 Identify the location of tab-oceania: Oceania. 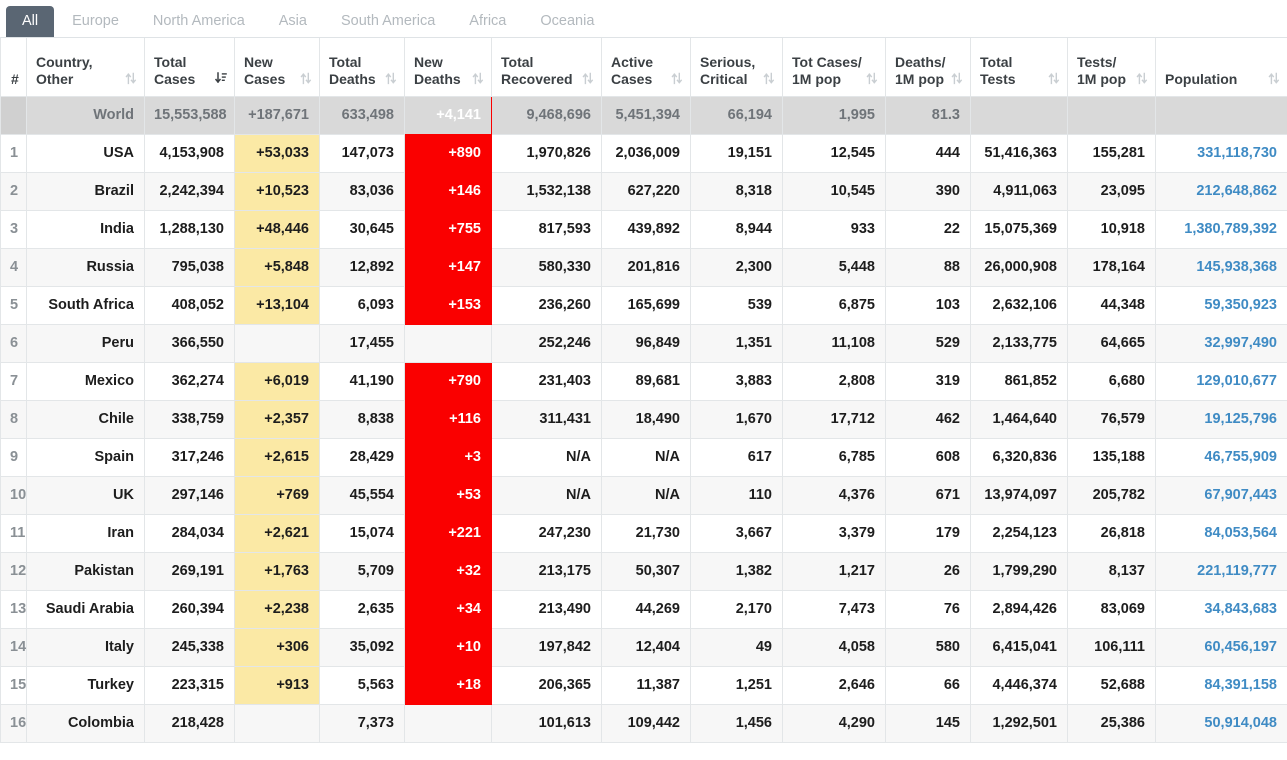
(567, 21).